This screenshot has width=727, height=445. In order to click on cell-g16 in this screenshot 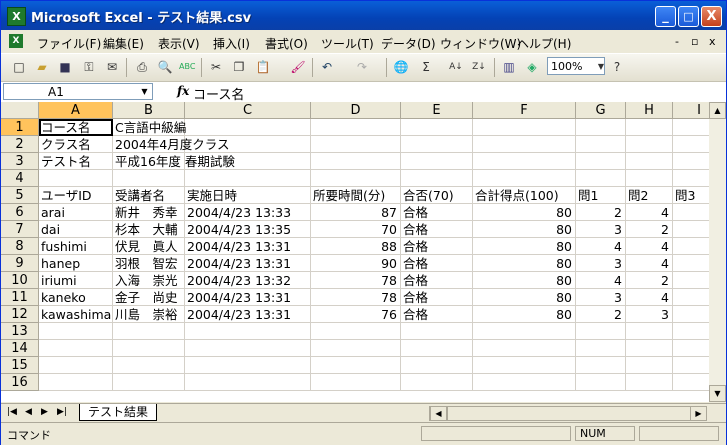, I will do `click(601, 382)`.